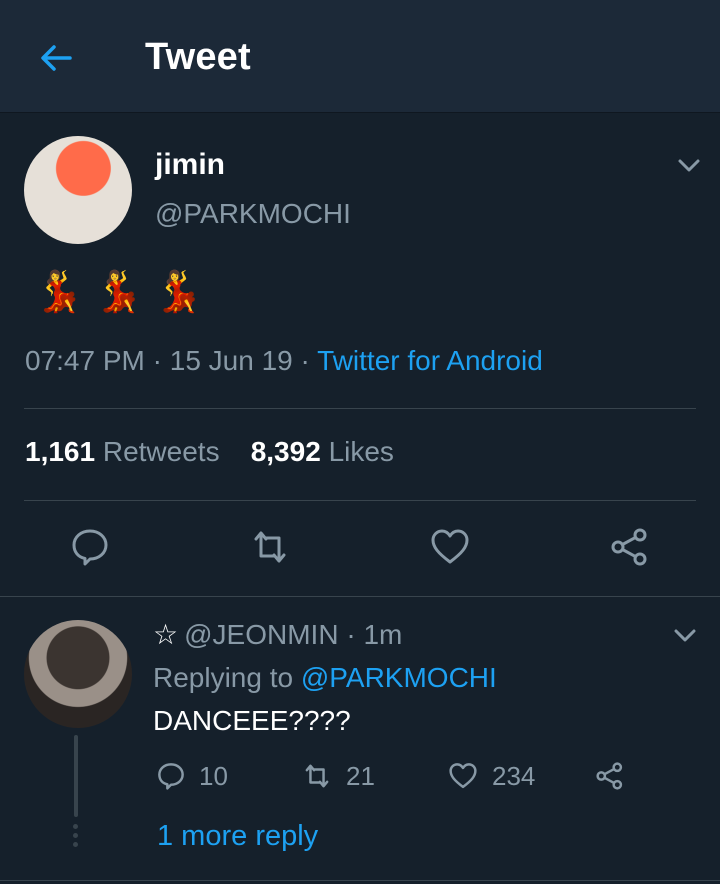 The width and height of the screenshot is (720, 884). Describe the element at coordinates (76, 776) in the screenshot. I see `thread-line` at that location.